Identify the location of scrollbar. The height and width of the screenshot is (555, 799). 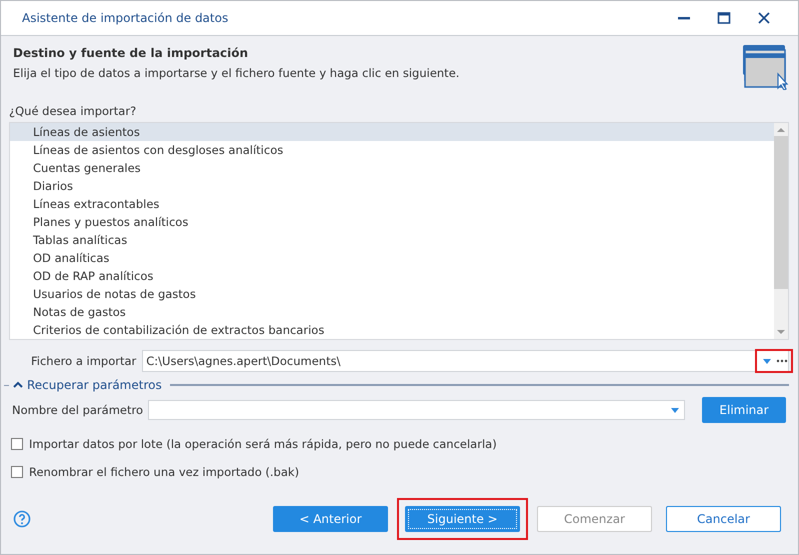
(781, 231).